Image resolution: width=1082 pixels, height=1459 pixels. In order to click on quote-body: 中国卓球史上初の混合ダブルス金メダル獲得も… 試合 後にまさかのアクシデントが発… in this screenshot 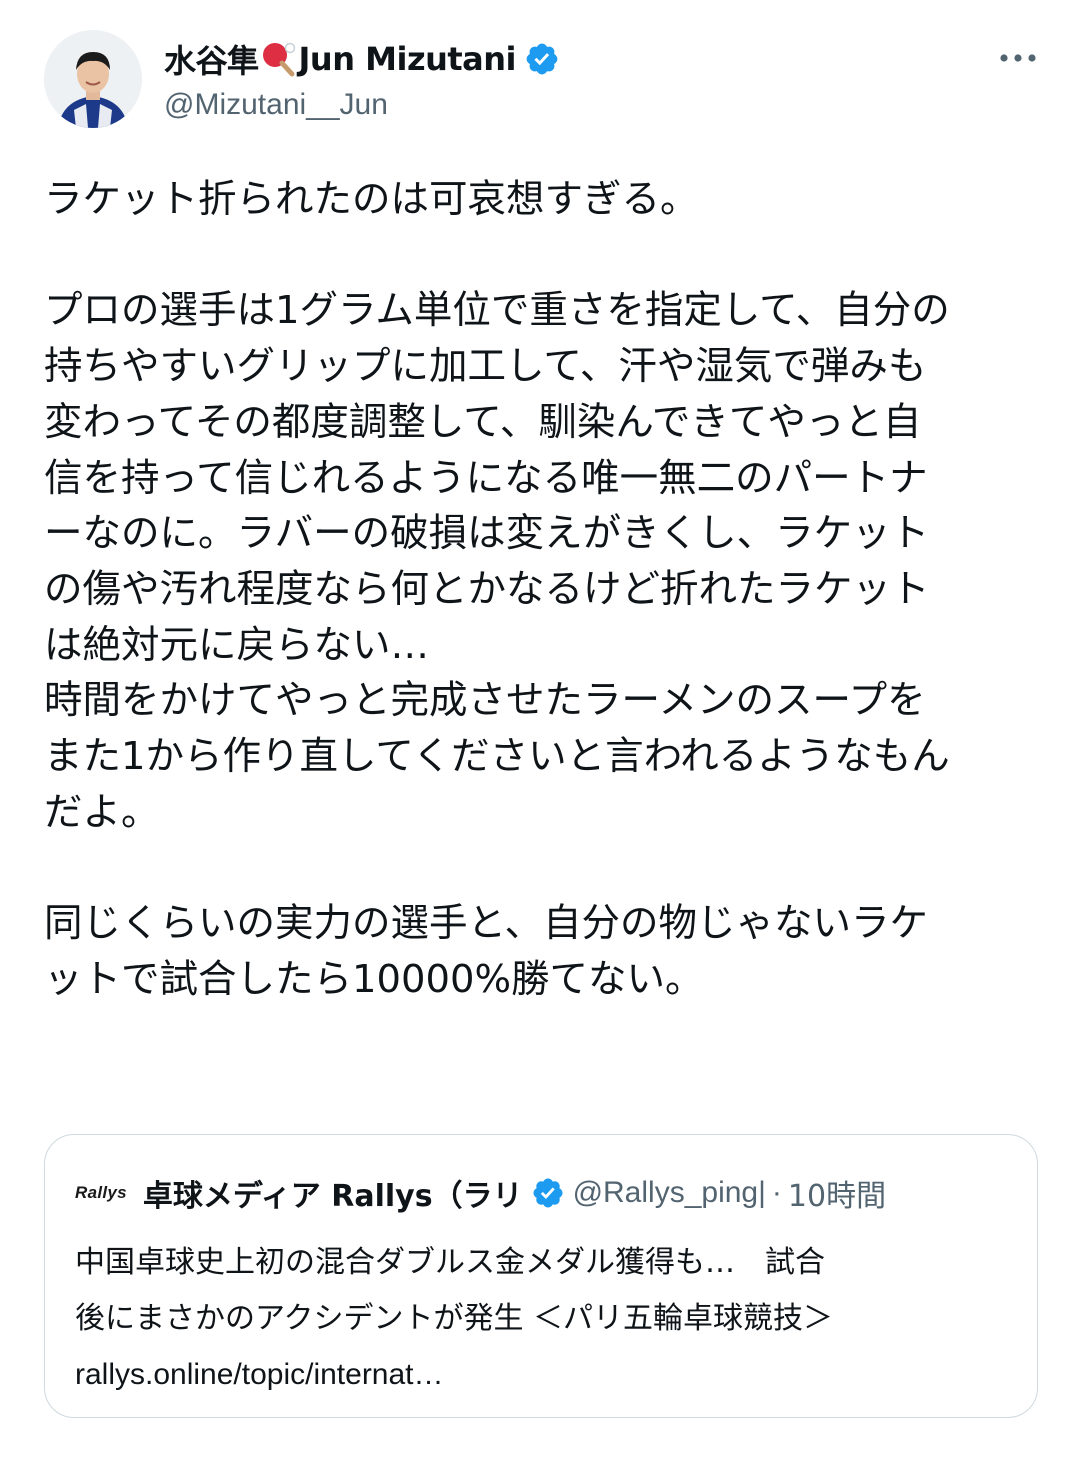, I will do `click(540, 1319)`.